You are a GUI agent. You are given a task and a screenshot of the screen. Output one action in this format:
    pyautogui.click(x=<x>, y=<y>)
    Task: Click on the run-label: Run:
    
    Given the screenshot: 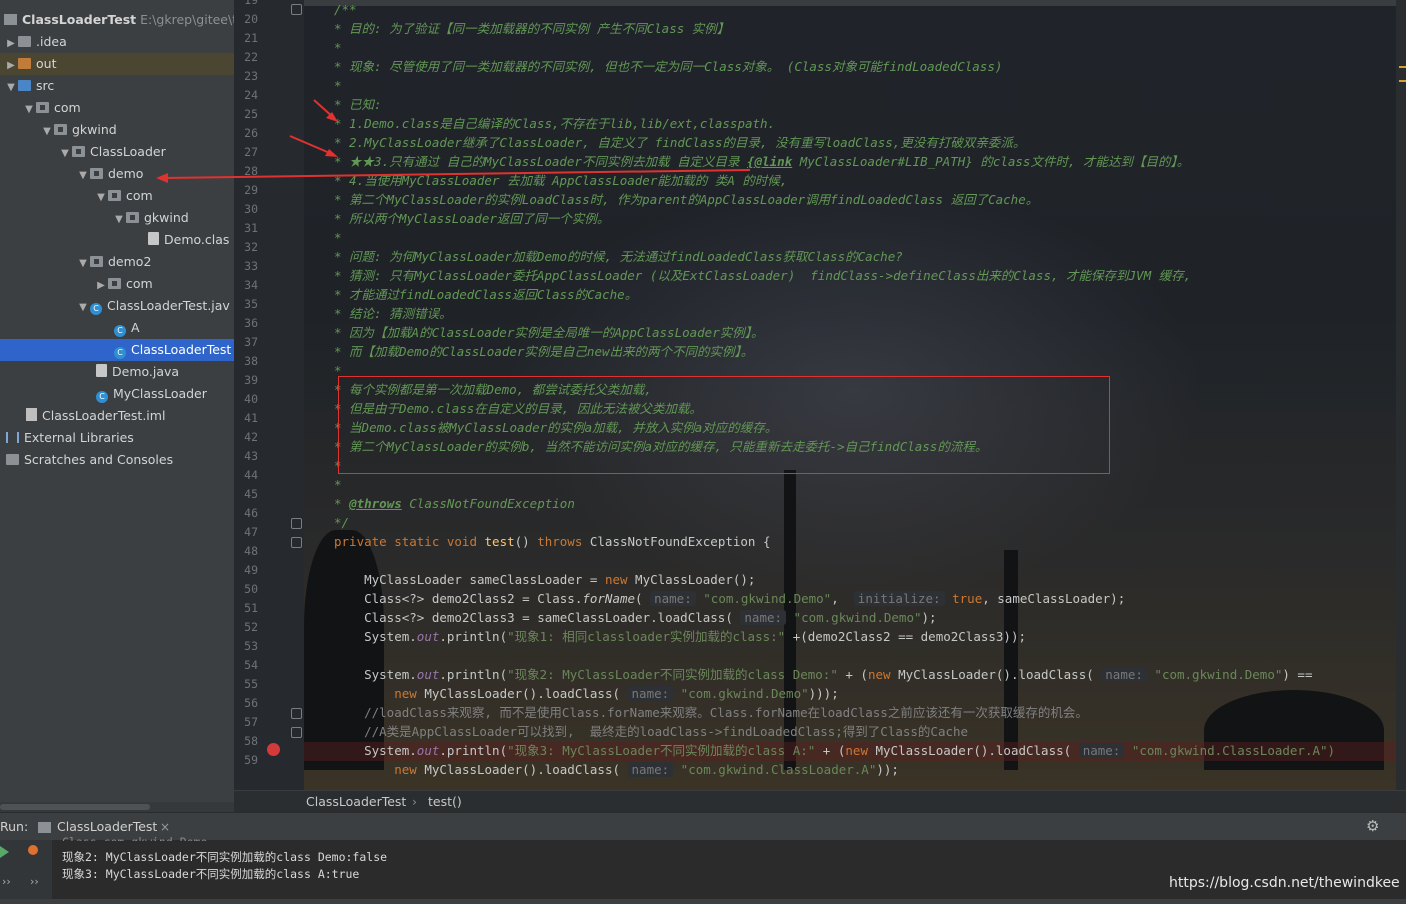 What is the action you would take?
    pyautogui.click(x=14, y=826)
    